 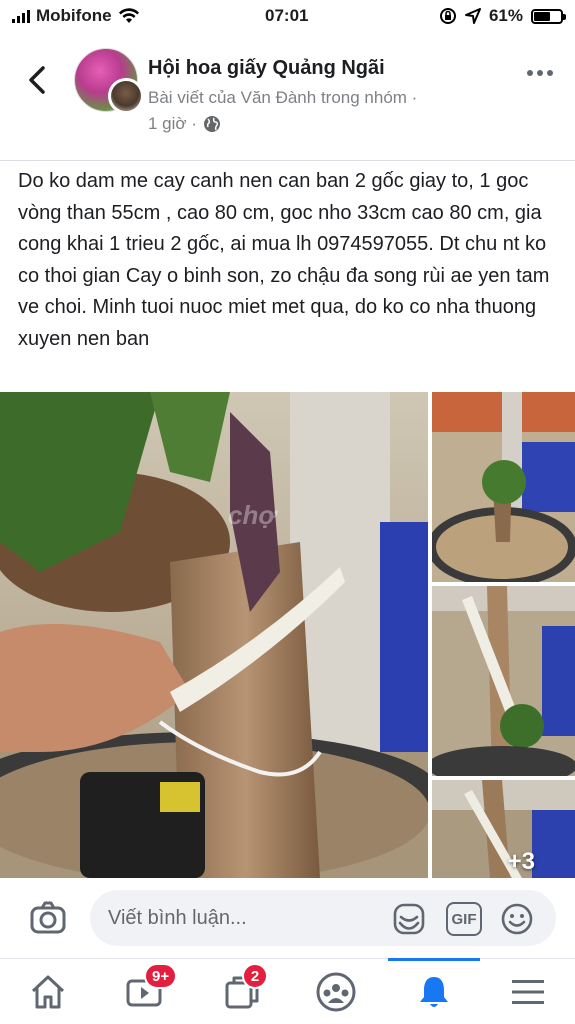 I want to click on post-author-line: Bài viết của Văn Đành trong nhóm ·, so click(x=282, y=98).